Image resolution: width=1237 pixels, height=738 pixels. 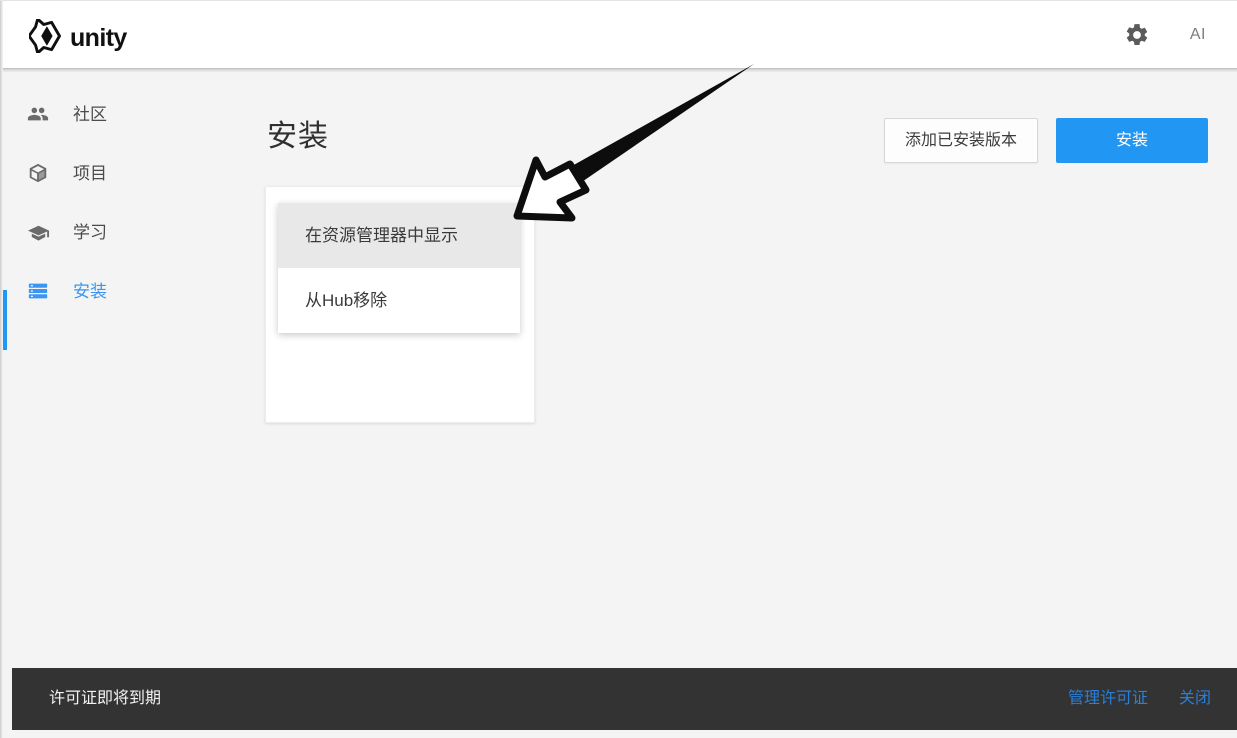 I want to click on page-title: 安装, so click(x=298, y=136).